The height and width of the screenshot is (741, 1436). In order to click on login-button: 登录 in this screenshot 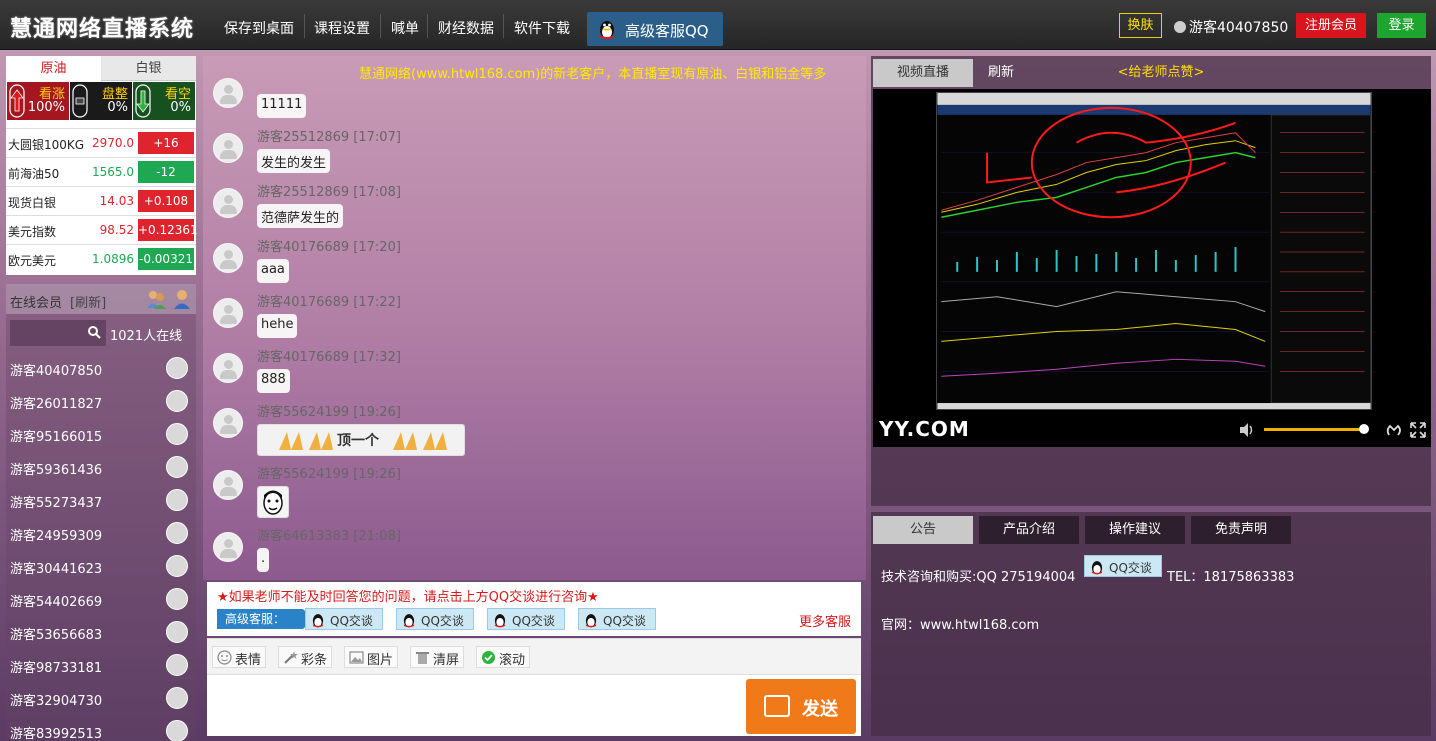, I will do `click(1401, 25)`.